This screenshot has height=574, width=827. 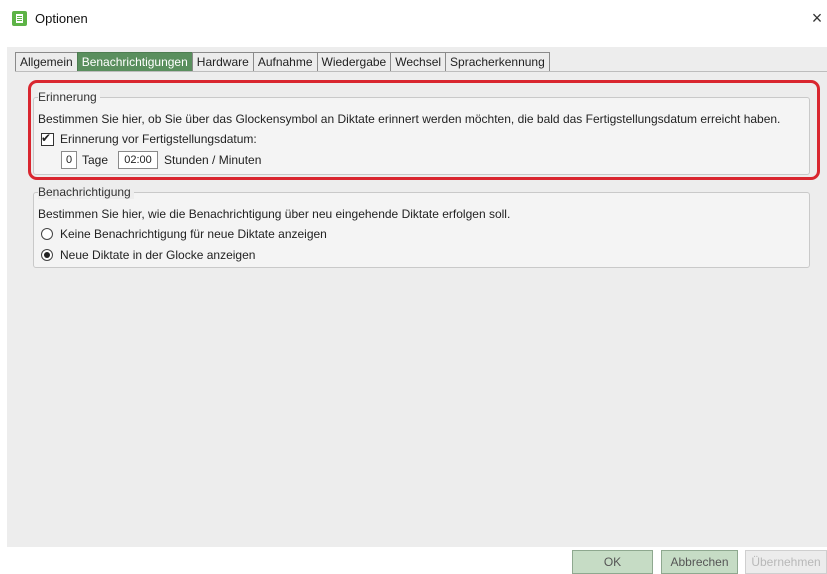 I want to click on tab-divider, so click(x=421, y=71).